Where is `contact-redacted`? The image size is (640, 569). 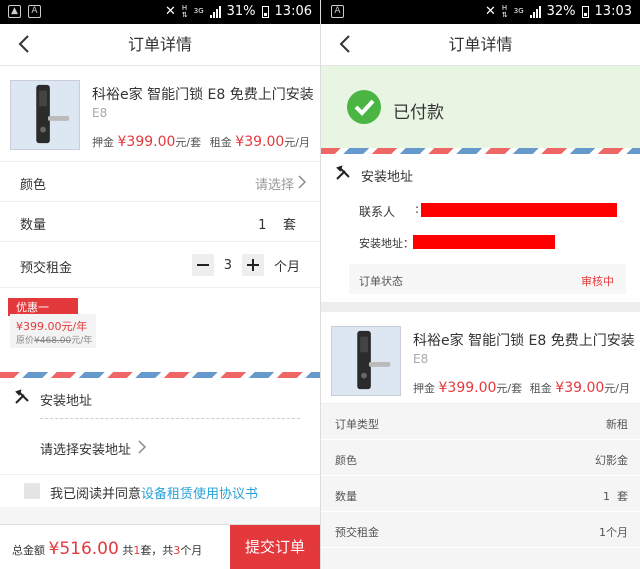
contact-redacted is located at coordinates (519, 210).